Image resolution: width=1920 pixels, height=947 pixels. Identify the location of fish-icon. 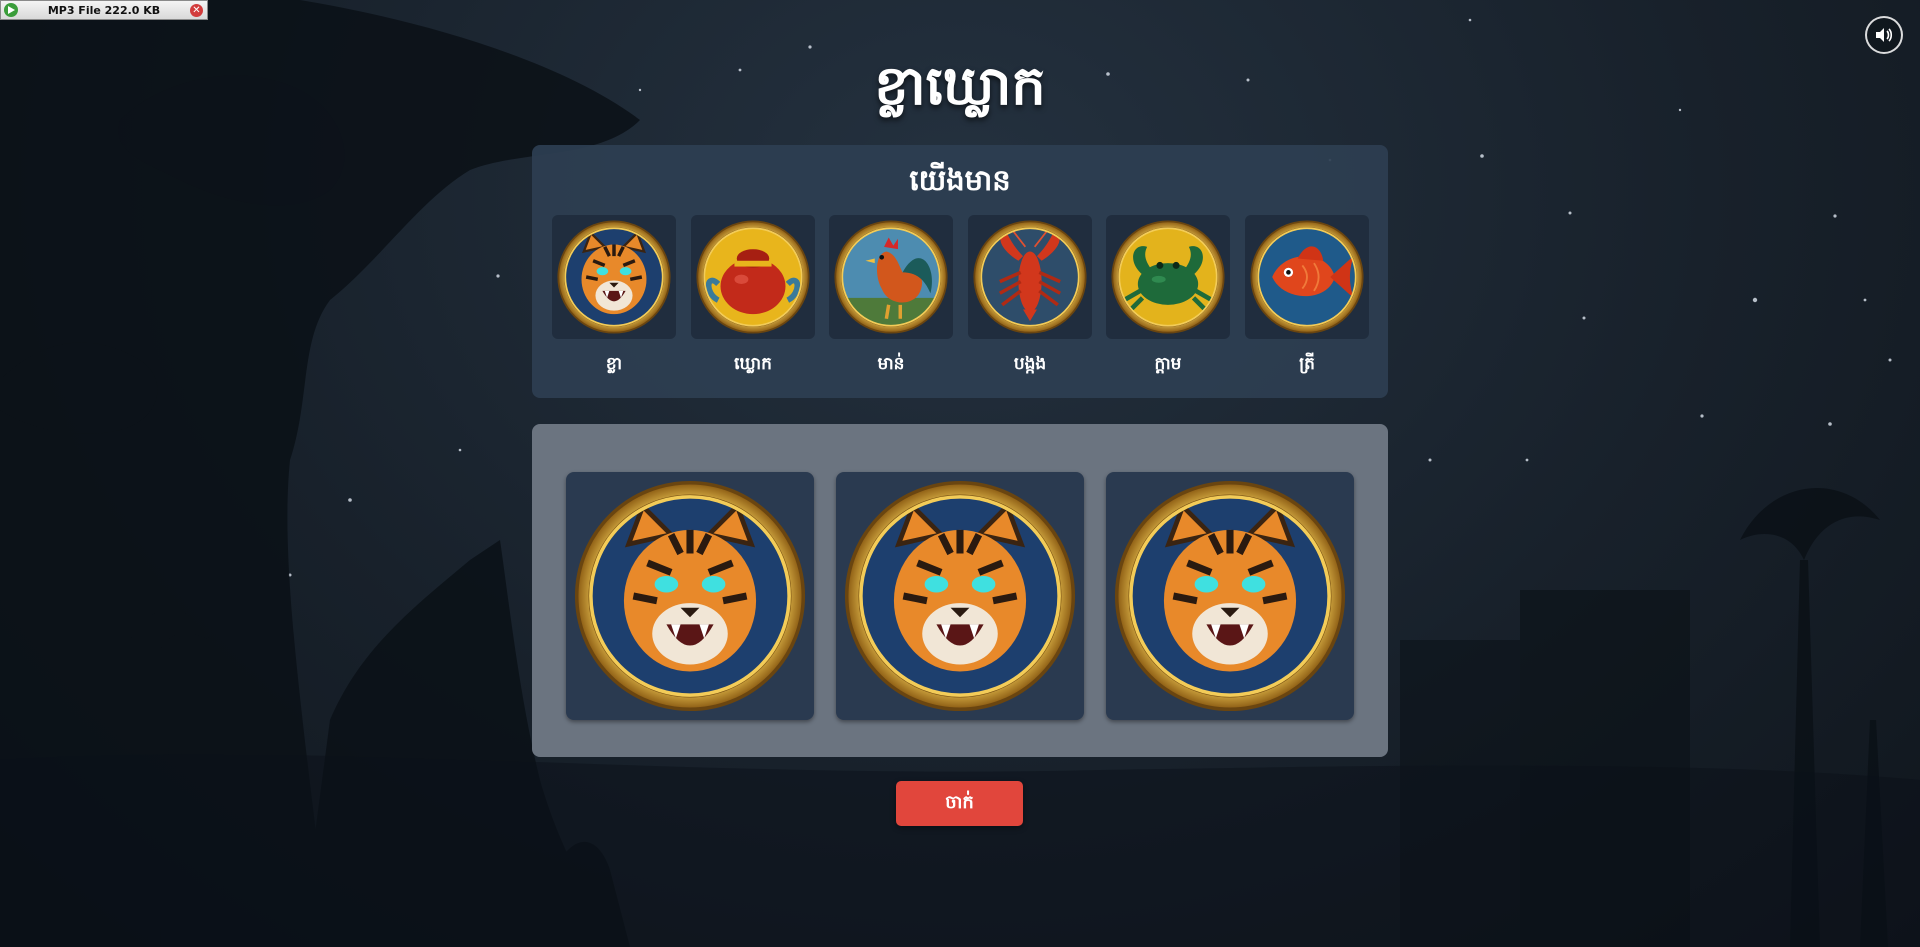
(1307, 277).